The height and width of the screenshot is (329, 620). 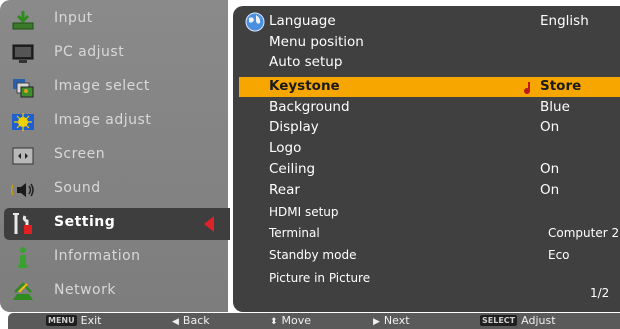 I want to click on input-icon, so click(x=23, y=20).